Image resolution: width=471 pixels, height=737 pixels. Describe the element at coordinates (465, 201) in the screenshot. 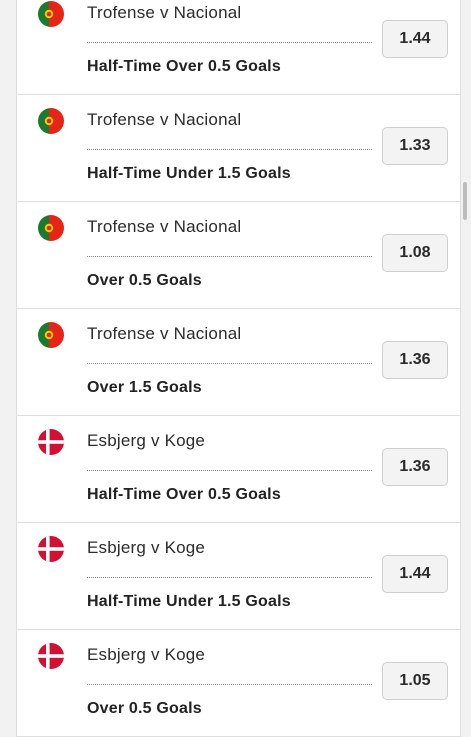

I see `scrollbar-thumb` at that location.